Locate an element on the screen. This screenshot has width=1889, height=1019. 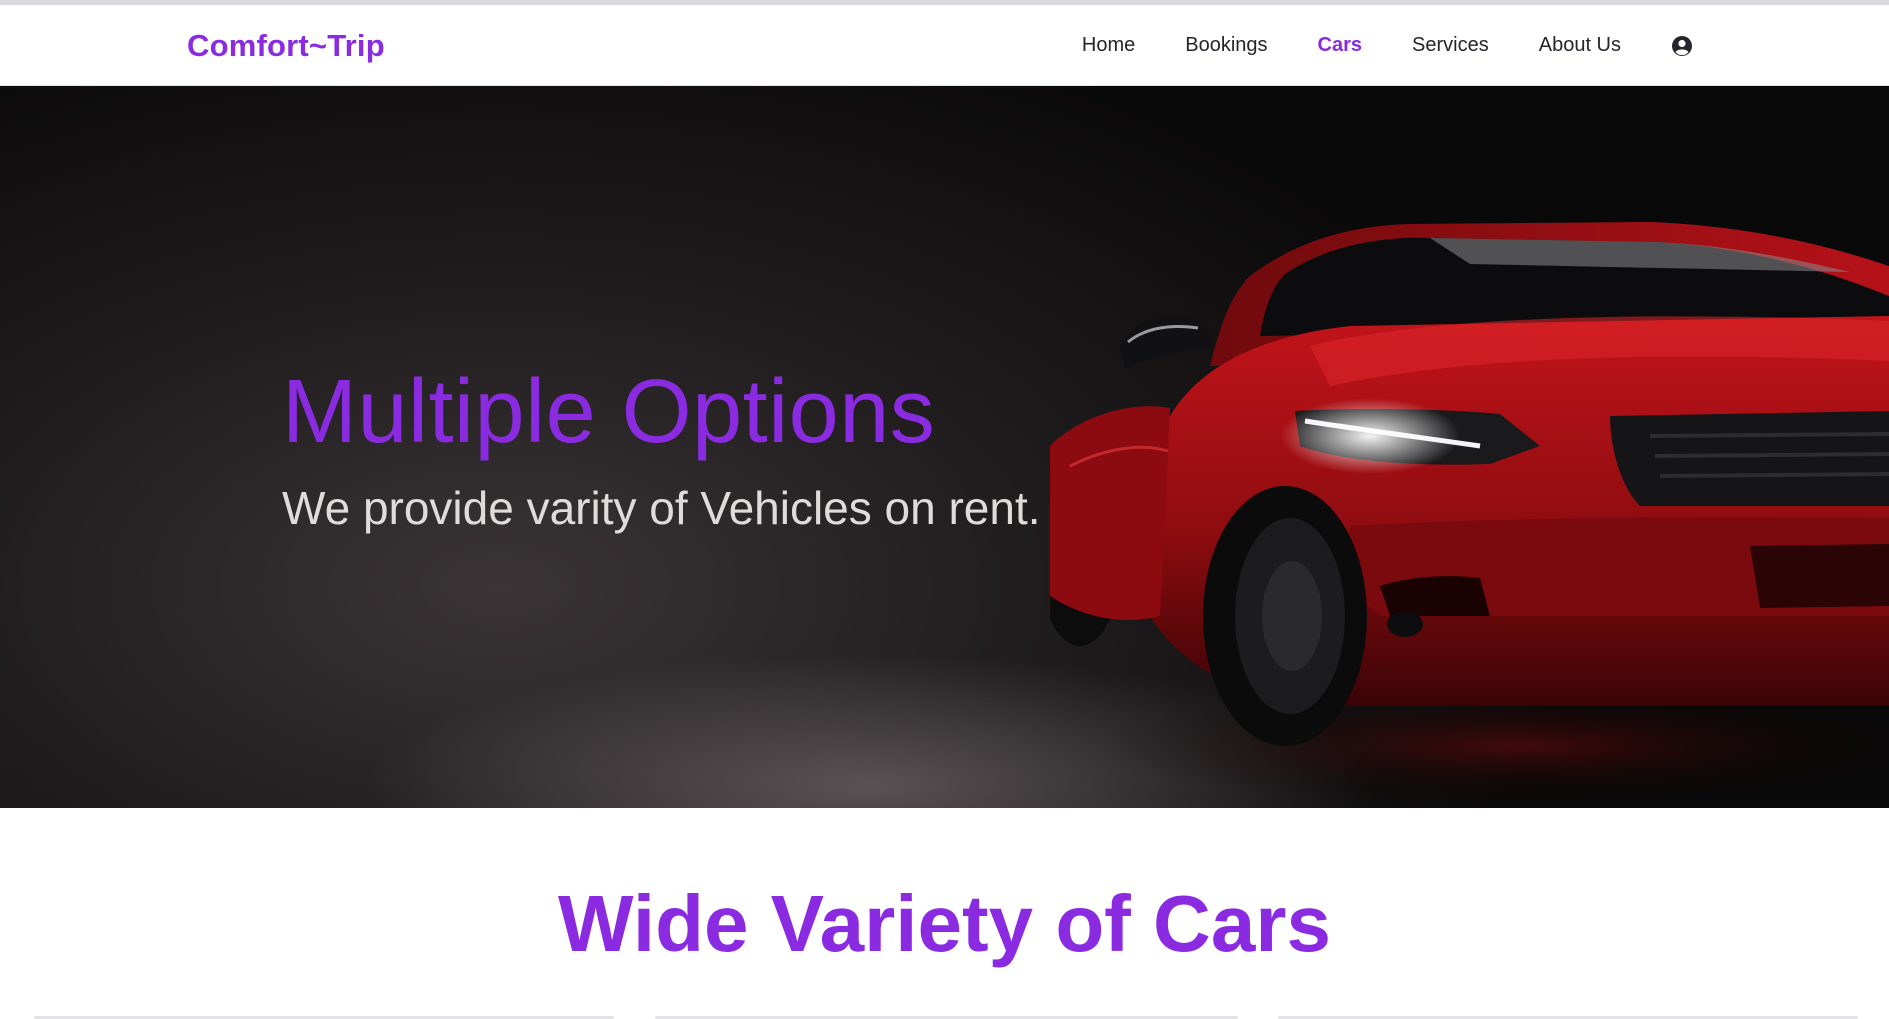
hero-title: Multiple Options is located at coordinates (609, 412).